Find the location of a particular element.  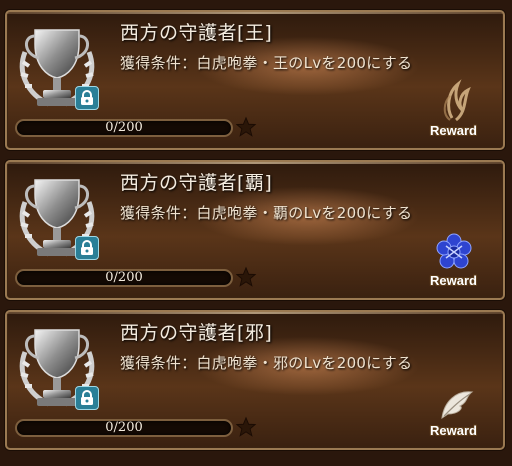

achievement-condition: 獲得条件：白虎咆拳・王のLvを200にする is located at coordinates (266, 63).